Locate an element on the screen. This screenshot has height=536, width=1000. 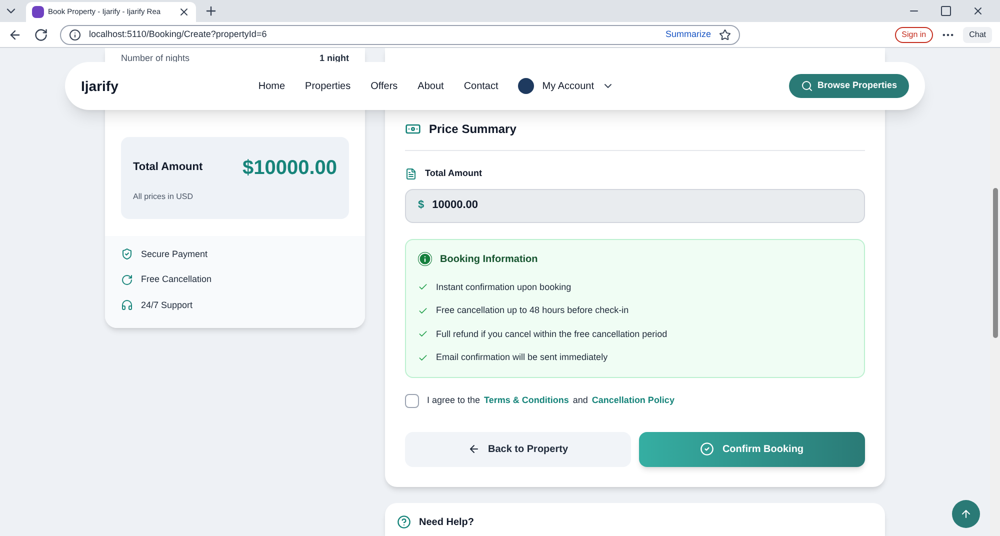
info-title: Booking Information is located at coordinates (489, 259).